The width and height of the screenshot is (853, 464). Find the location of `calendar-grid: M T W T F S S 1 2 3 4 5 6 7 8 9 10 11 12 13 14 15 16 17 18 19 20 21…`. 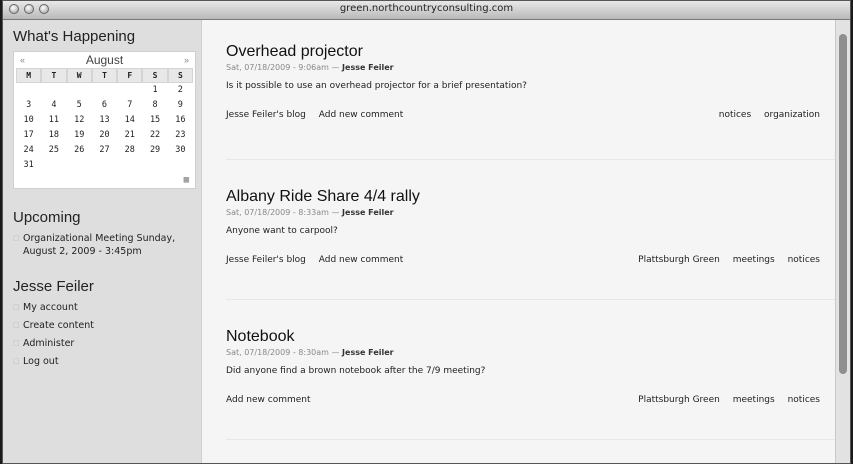

calendar-grid: M T W T F S S 1 2 3 4 5 6 7 8 9 10 11 12 13 14 15 16 17 18 19 20 21… is located at coordinates (104, 121).